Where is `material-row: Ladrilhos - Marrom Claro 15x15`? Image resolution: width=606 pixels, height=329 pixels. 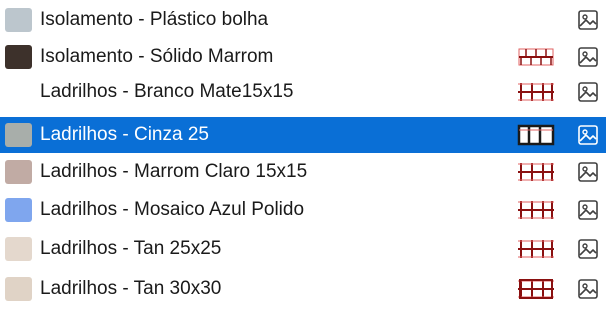
material-row: Ladrilhos - Marrom Claro 15x15 is located at coordinates (303, 172).